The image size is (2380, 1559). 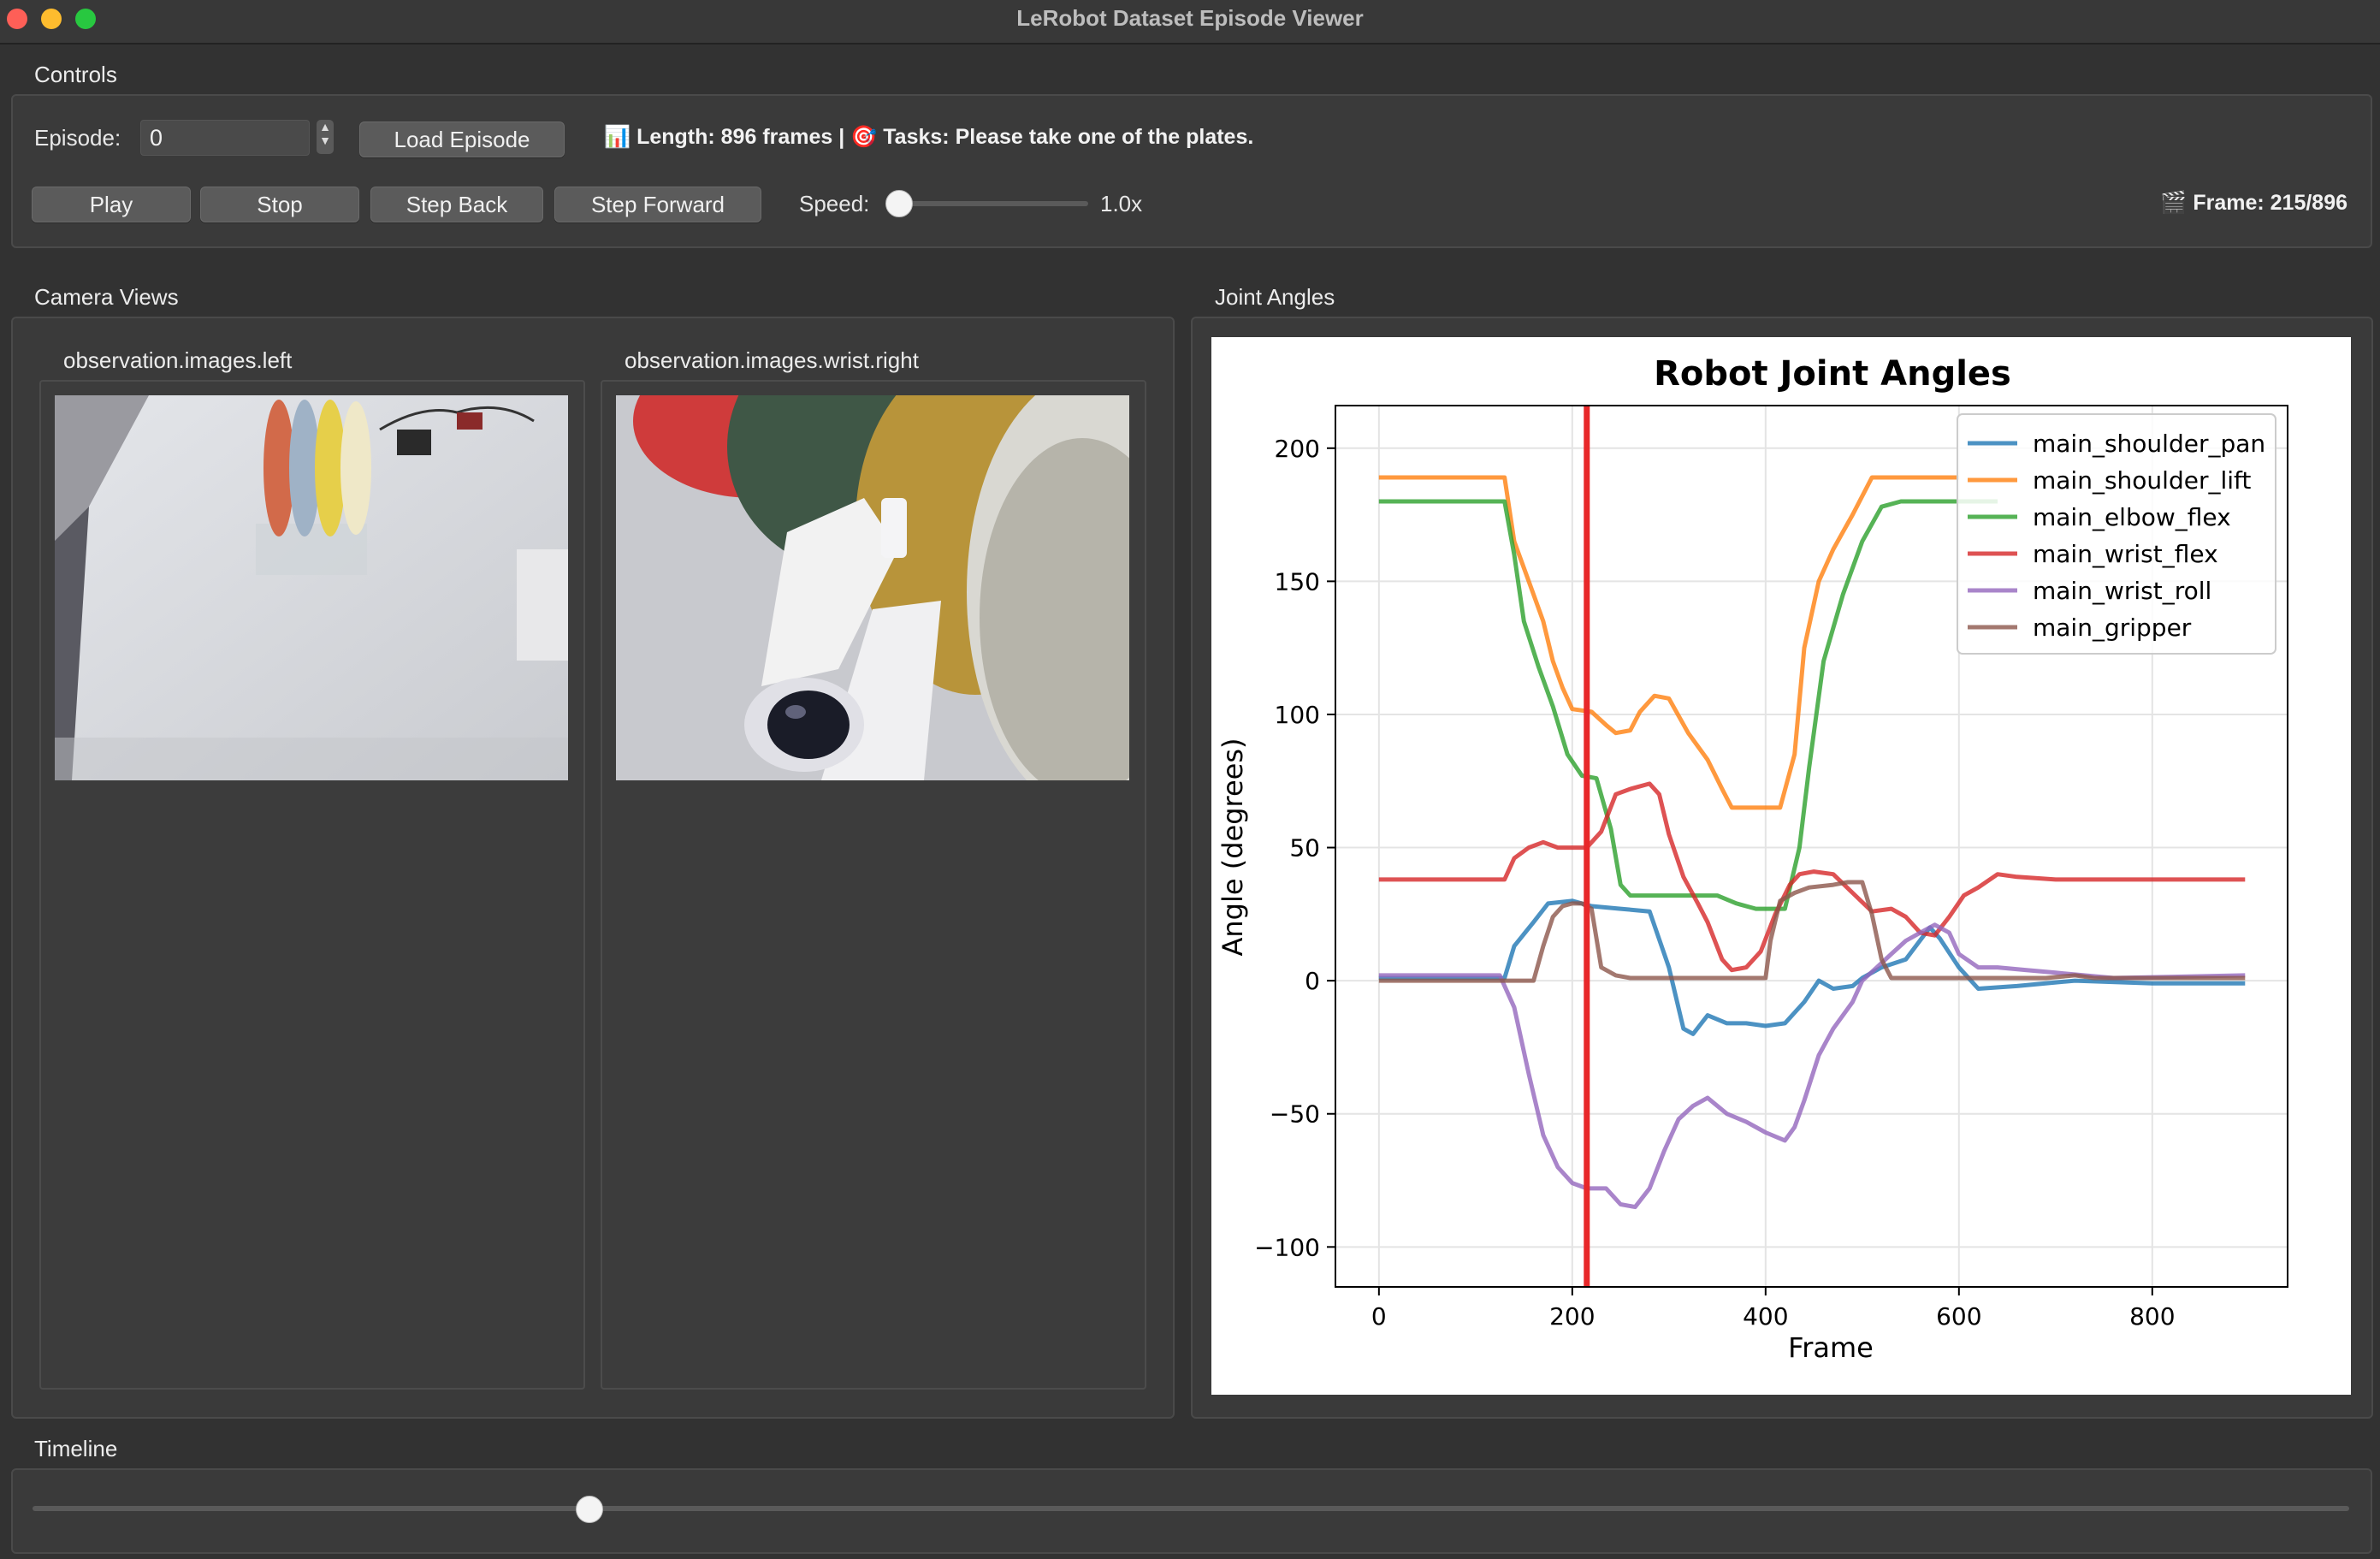 I want to click on frame-counter: 🎬 Frame: 215/896, so click(x=2253, y=203).